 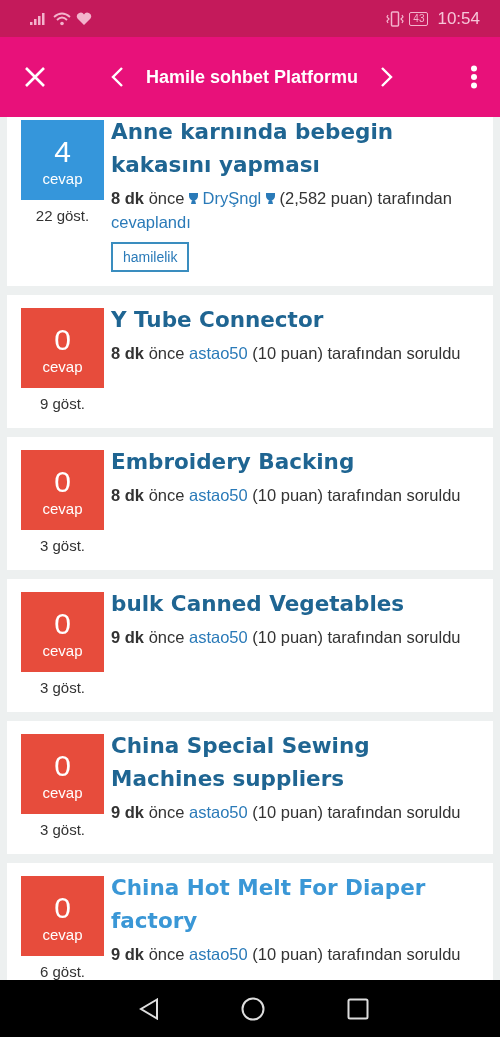 I want to click on kebab-menu-icon, so click(x=474, y=77).